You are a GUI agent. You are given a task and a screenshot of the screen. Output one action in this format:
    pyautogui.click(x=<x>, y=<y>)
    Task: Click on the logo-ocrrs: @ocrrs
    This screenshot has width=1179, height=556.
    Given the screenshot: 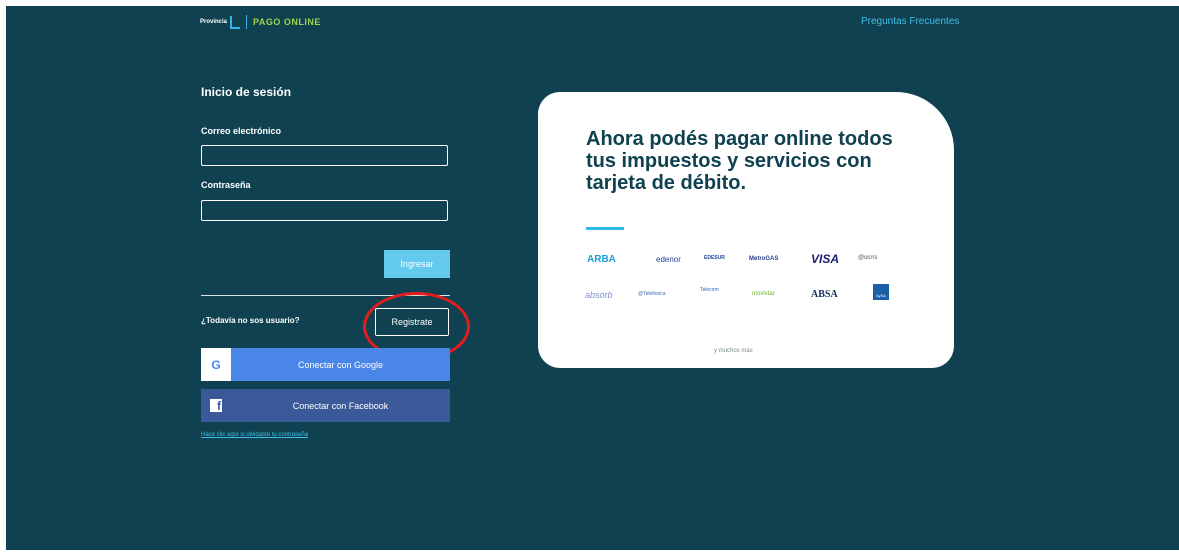 What is the action you would take?
    pyautogui.click(x=868, y=258)
    